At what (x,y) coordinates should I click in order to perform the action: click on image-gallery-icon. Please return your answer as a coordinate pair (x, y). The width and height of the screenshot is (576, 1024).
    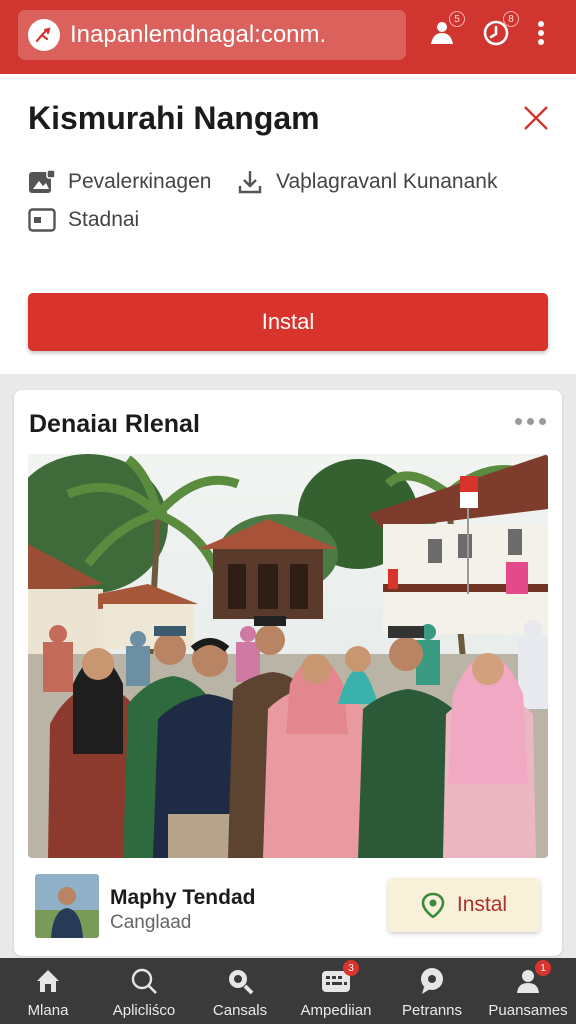
    Looking at the image, I should click on (42, 182).